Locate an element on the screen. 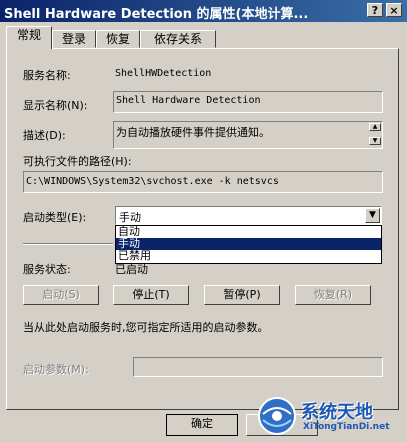 This screenshot has width=407, height=442. scroll-up-icon: ▲ is located at coordinates (375, 127).